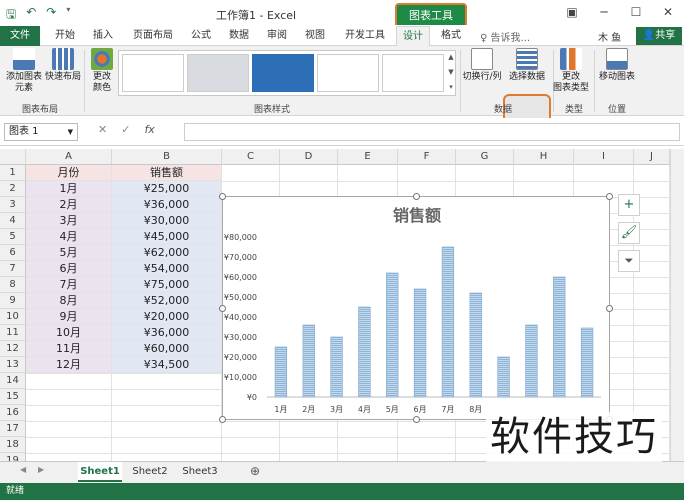  Describe the element at coordinates (609, 36) in the screenshot. I see `user-name: 木 鱼` at that location.